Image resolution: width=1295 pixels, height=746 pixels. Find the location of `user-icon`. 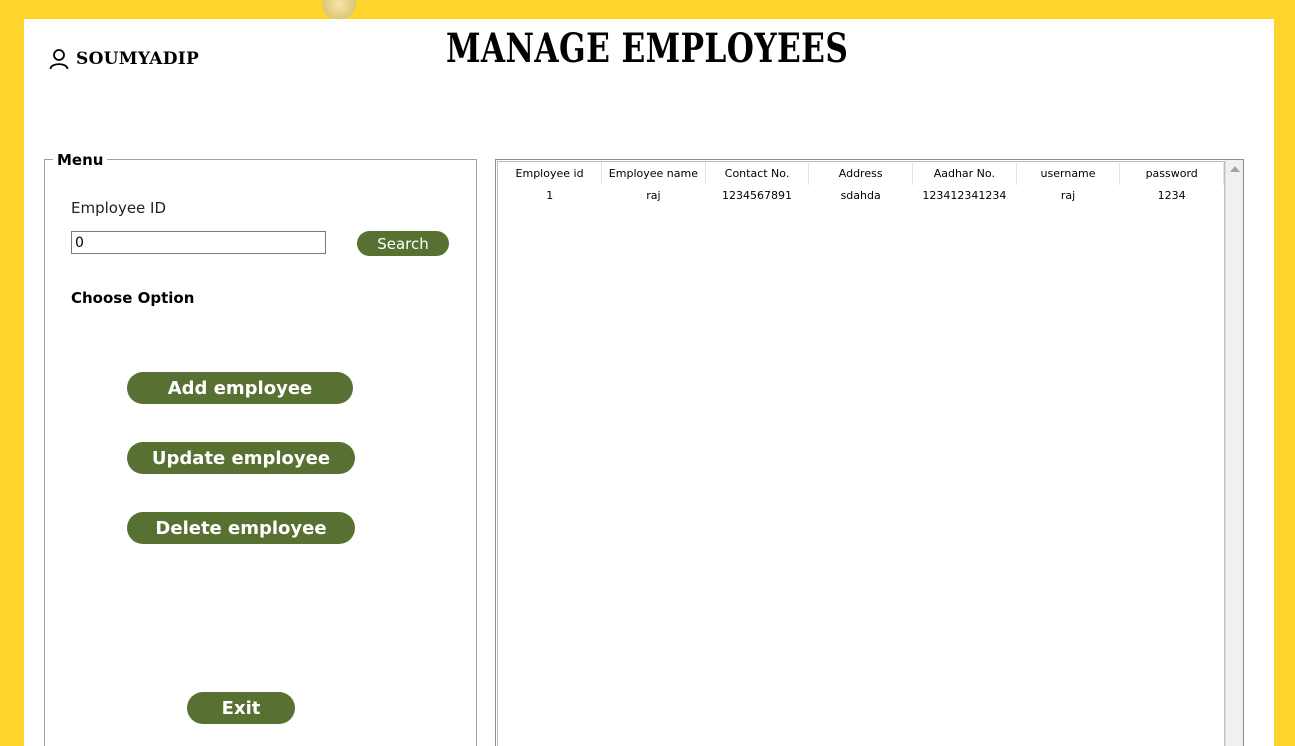

user-icon is located at coordinates (59, 59).